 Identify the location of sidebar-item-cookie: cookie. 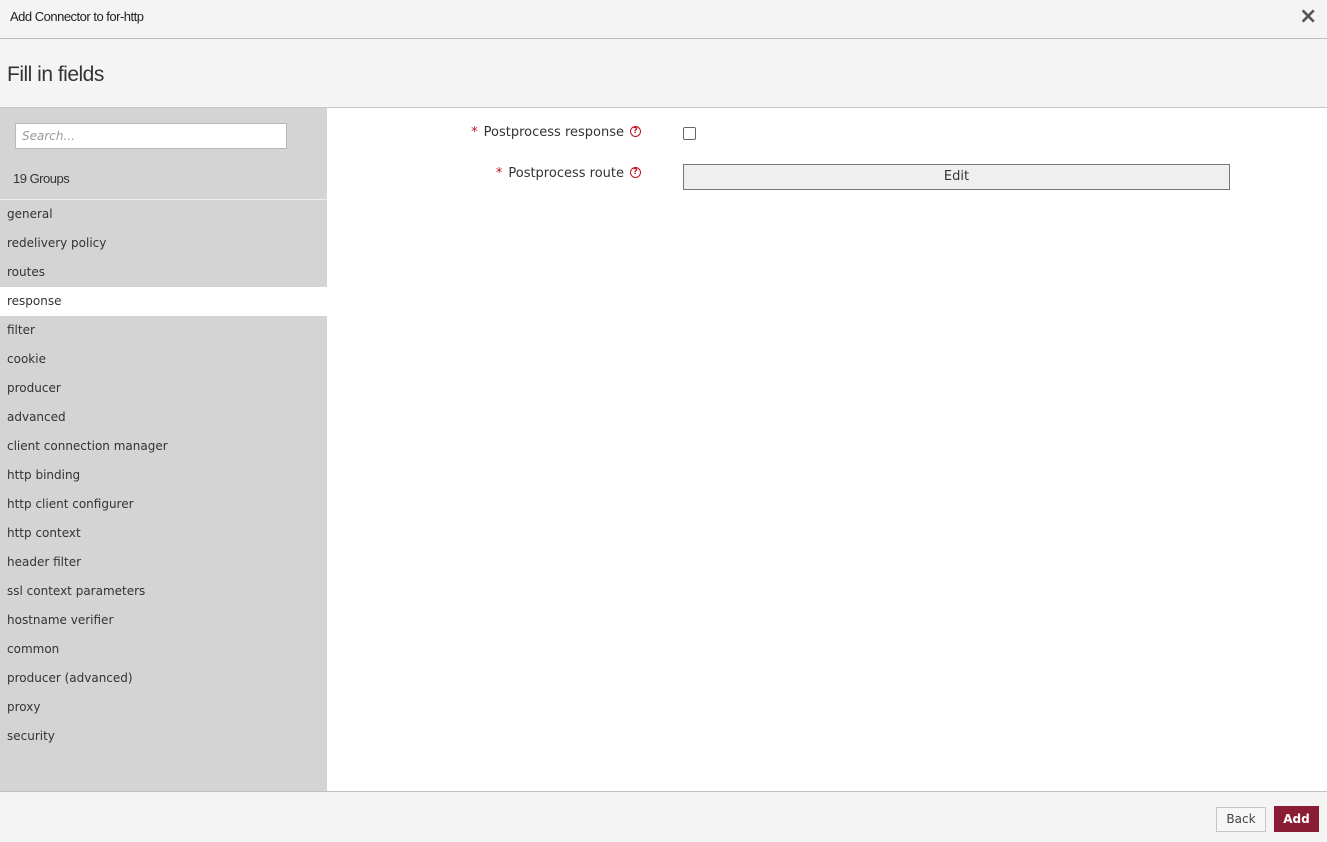
(163, 359).